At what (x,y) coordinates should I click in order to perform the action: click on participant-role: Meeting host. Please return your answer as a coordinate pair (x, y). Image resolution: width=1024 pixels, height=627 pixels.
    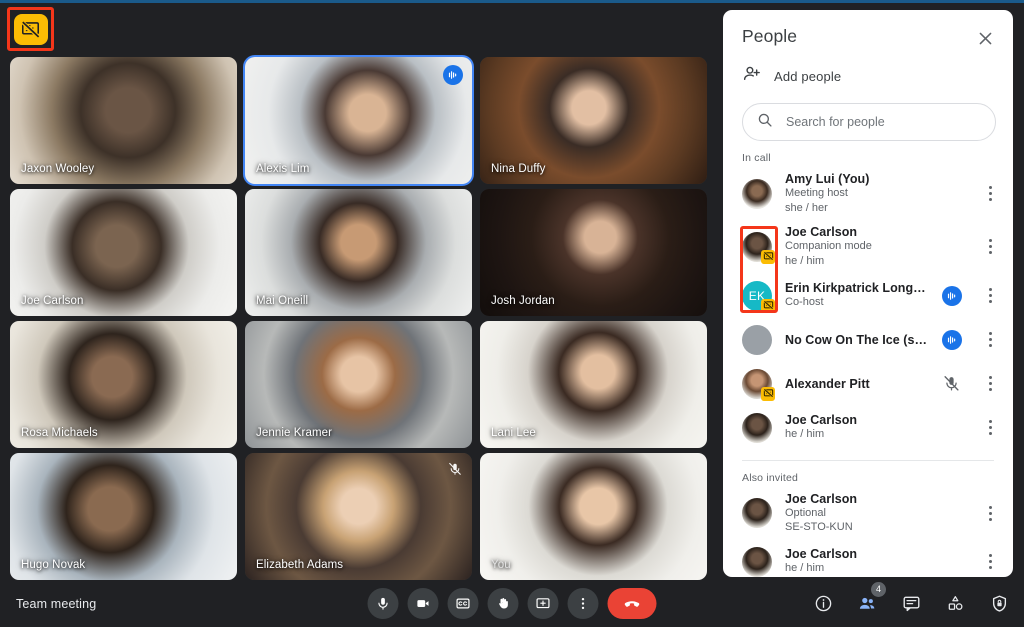
    Looking at the image, I should click on (816, 193).